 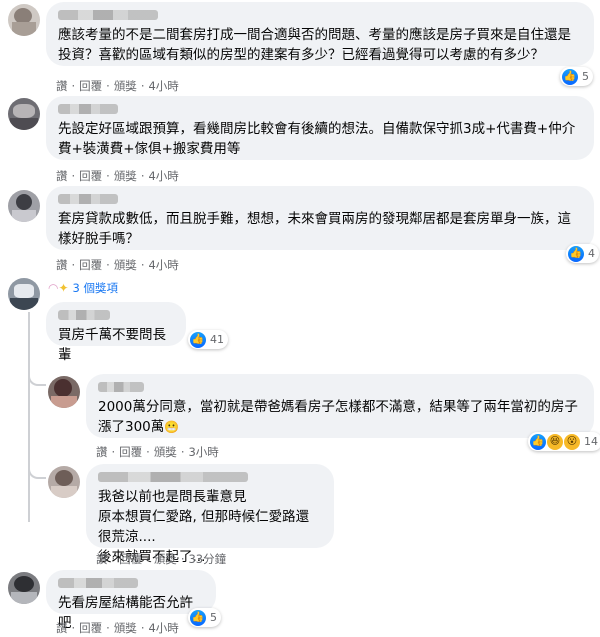 What do you see at coordinates (58, 288) in the screenshot?
I see `award-icon: ◠ ✦` at bounding box center [58, 288].